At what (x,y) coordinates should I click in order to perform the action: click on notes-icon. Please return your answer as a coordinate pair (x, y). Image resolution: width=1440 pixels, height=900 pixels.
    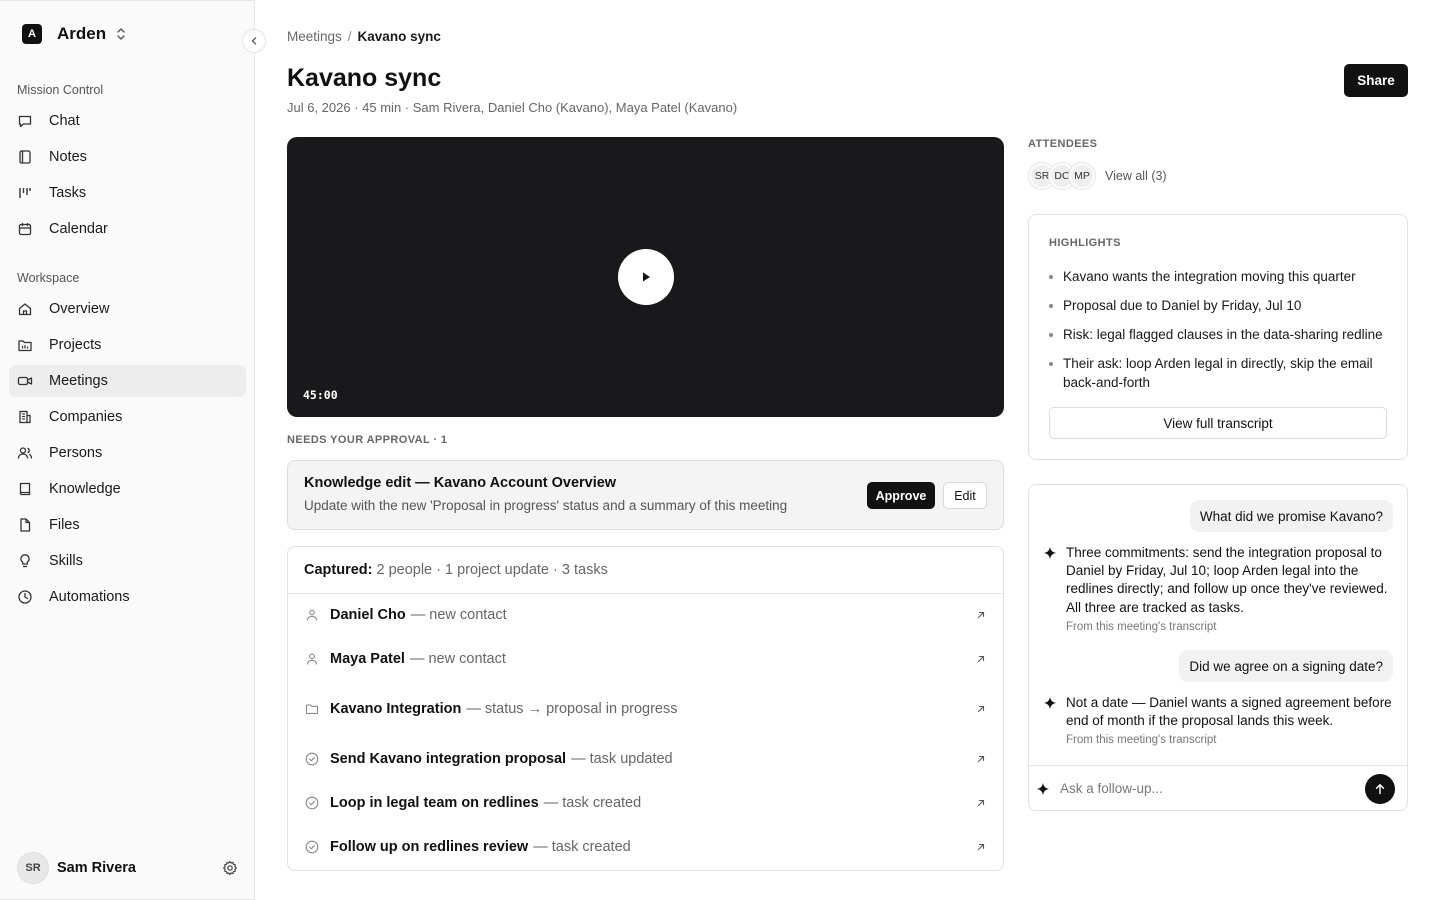
    Looking at the image, I should click on (25, 157).